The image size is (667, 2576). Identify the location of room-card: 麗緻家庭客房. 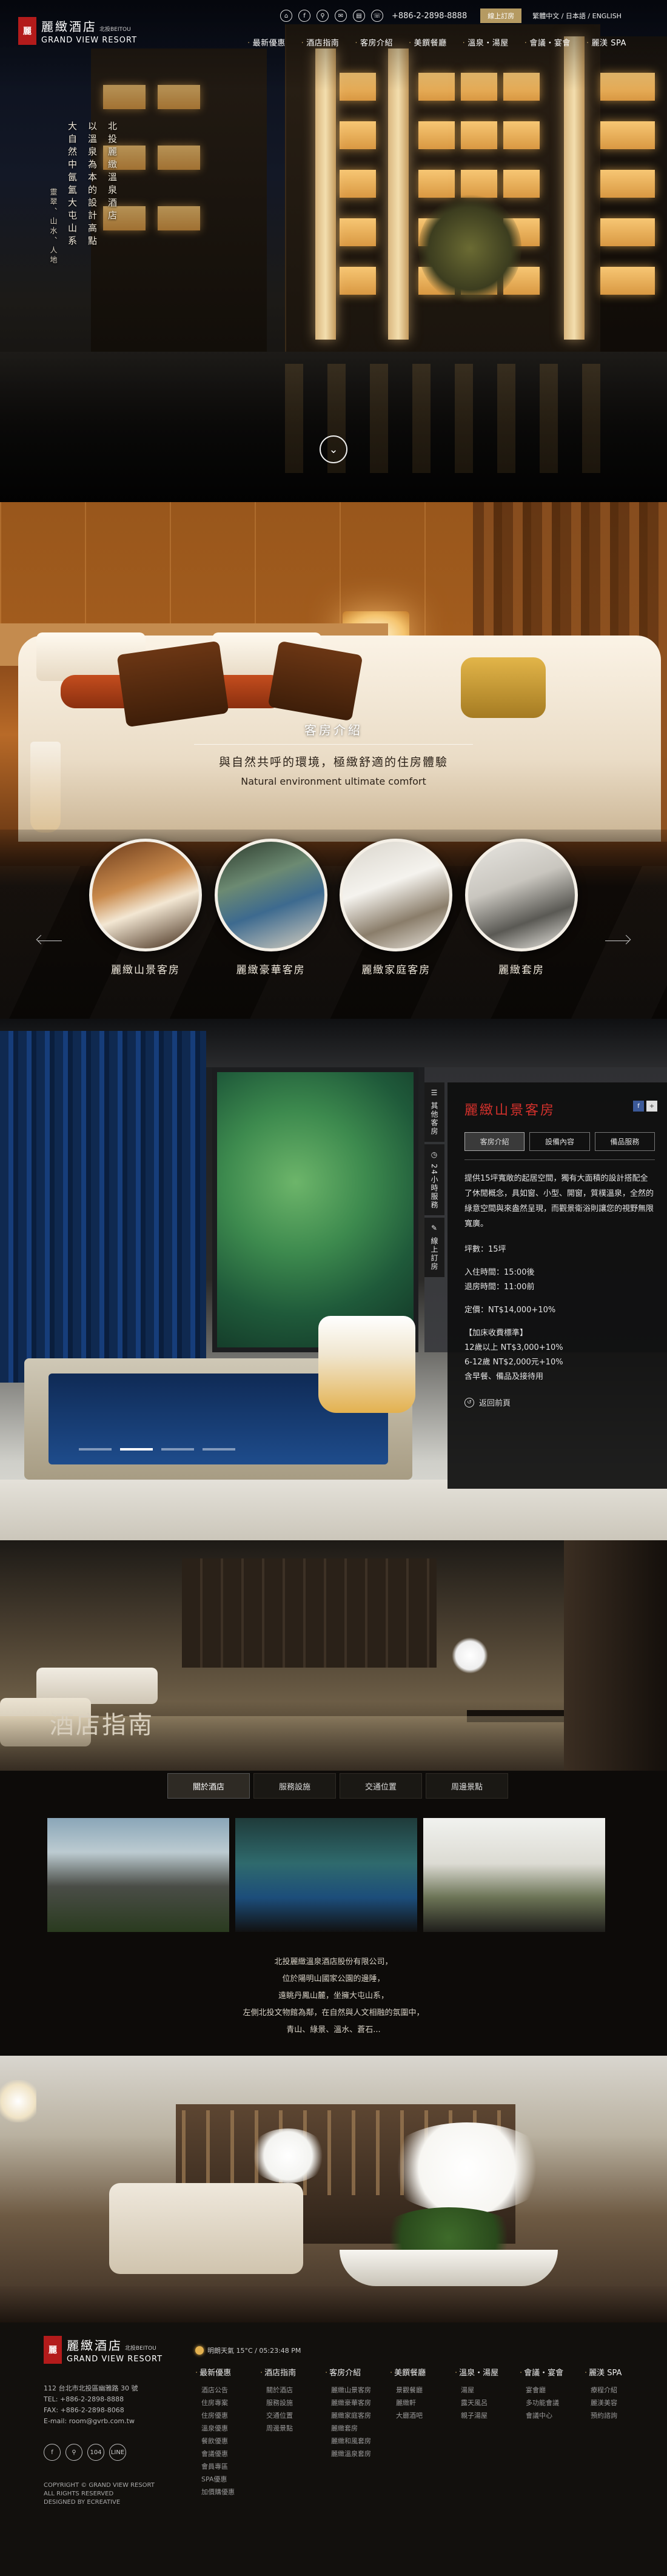
(396, 907).